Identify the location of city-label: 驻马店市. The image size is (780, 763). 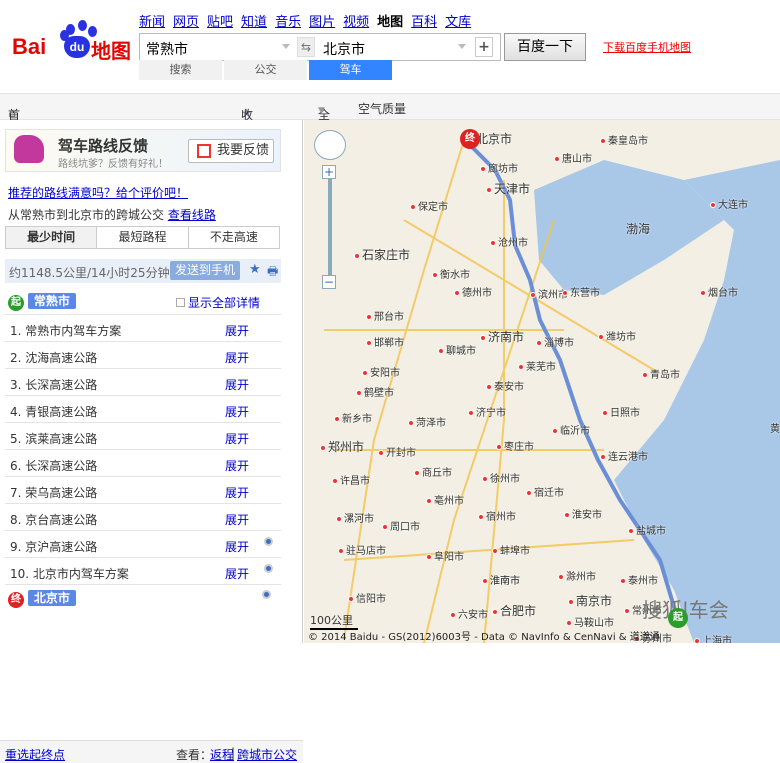
(362, 549).